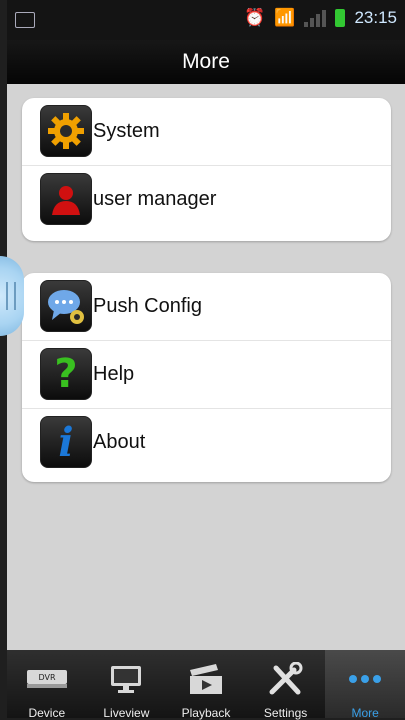 The width and height of the screenshot is (405, 720). Describe the element at coordinates (126, 131) in the screenshot. I see `menu-item-label: System` at that location.